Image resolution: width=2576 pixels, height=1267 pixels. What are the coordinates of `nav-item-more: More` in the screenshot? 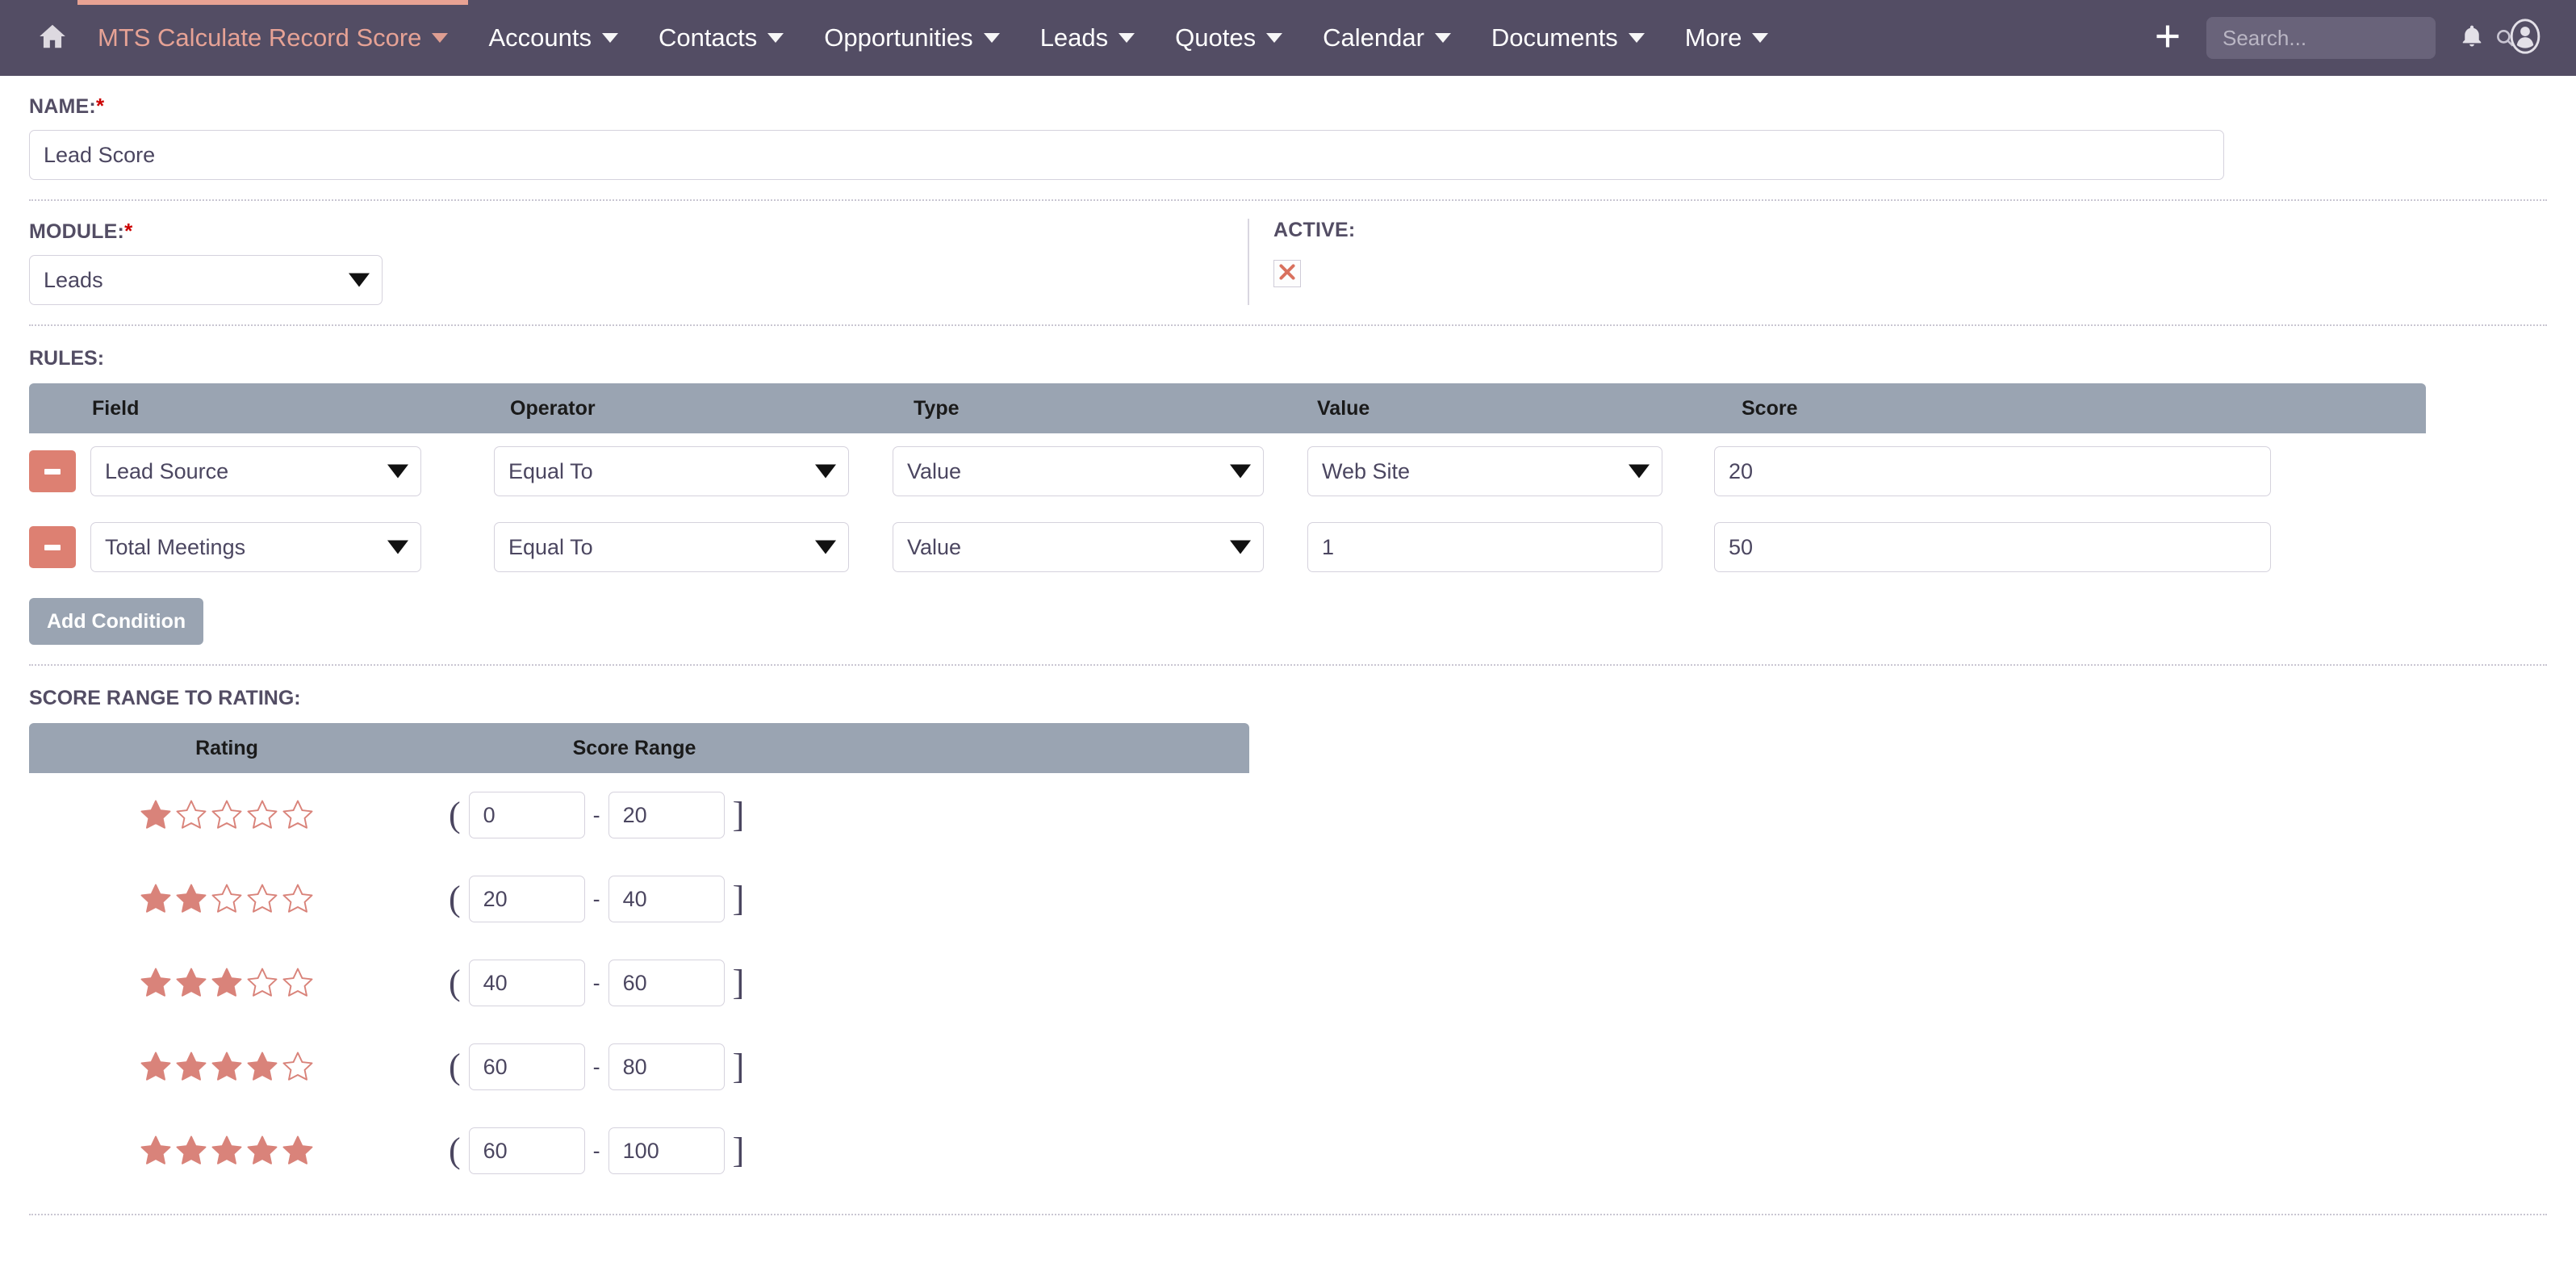 It's located at (1727, 38).